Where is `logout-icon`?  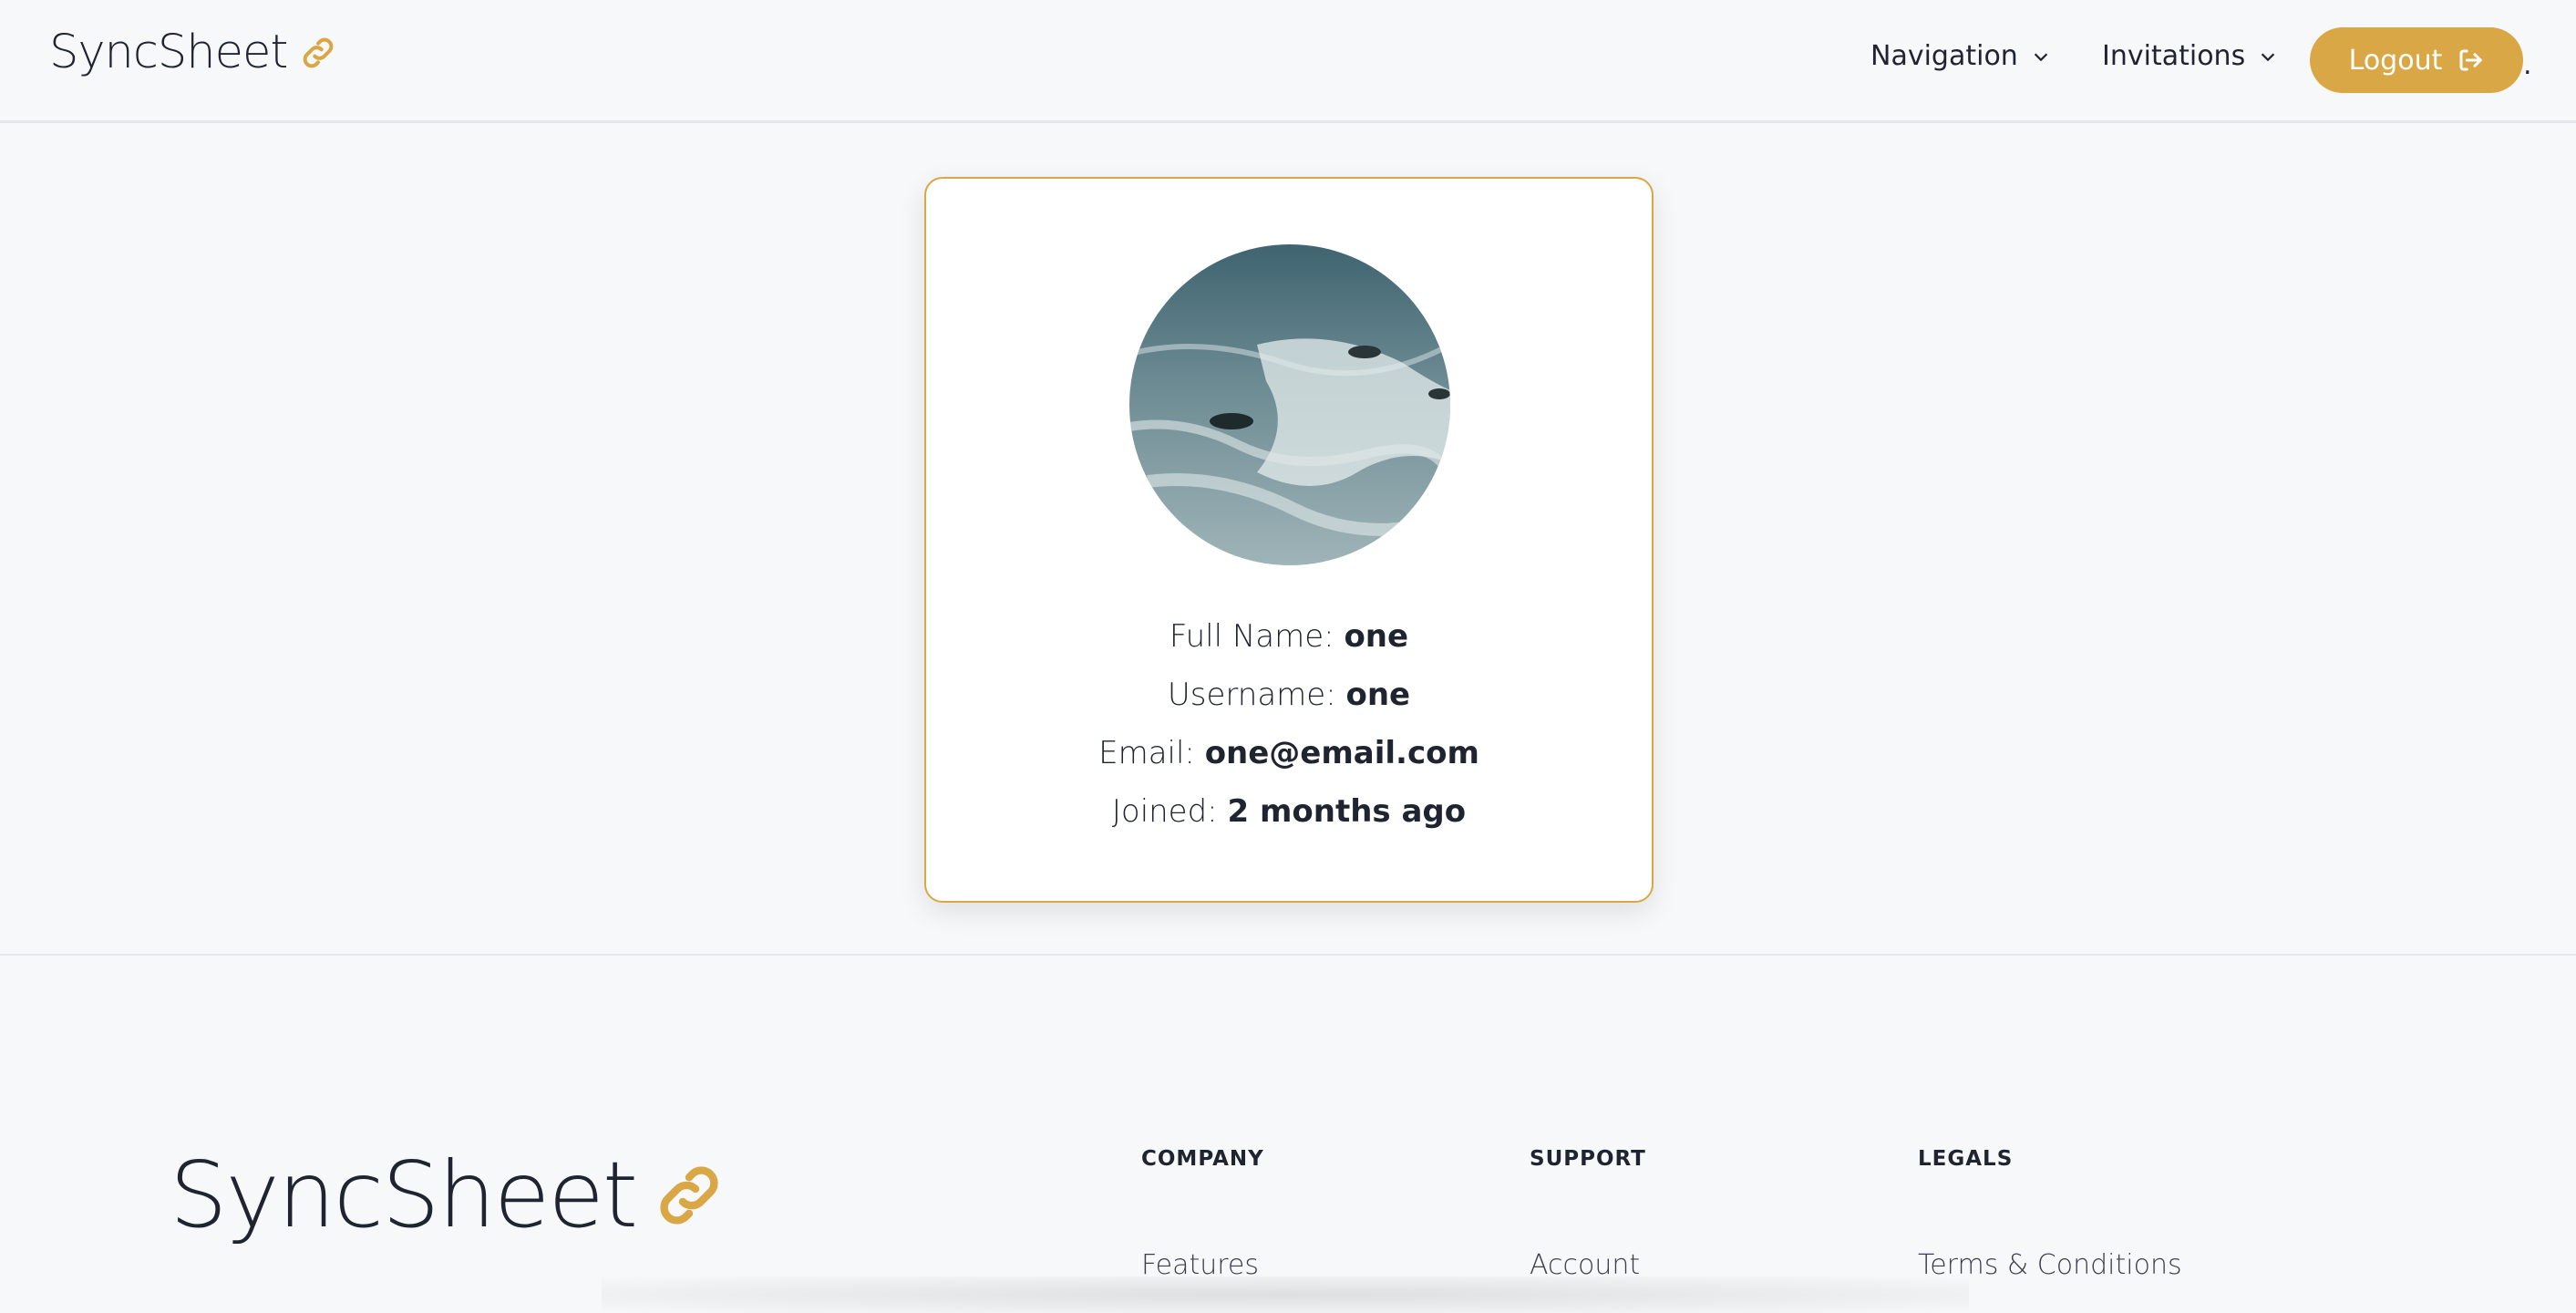
logout-icon is located at coordinates (2471, 60).